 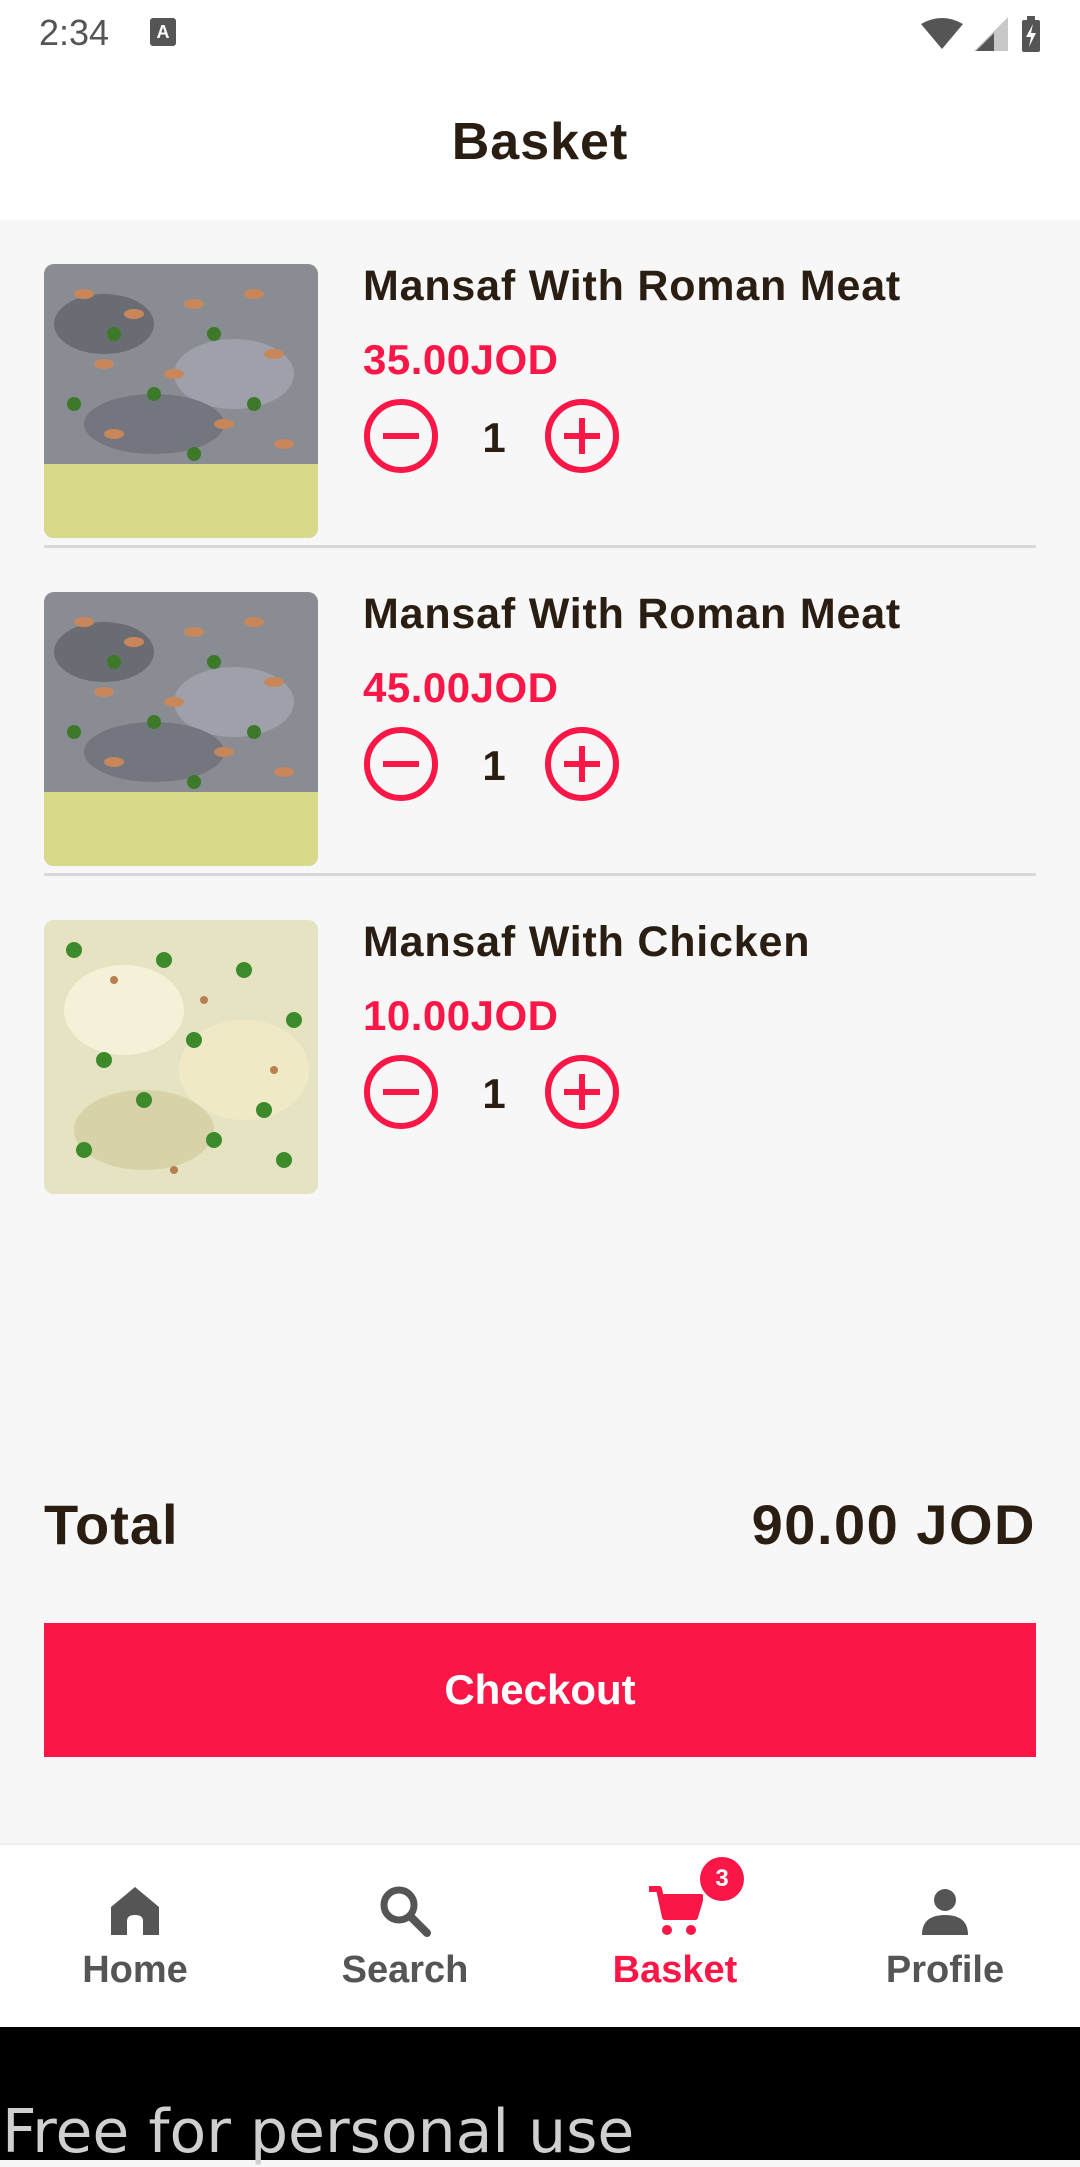 What do you see at coordinates (945, 1912) in the screenshot?
I see `profile-icon` at bounding box center [945, 1912].